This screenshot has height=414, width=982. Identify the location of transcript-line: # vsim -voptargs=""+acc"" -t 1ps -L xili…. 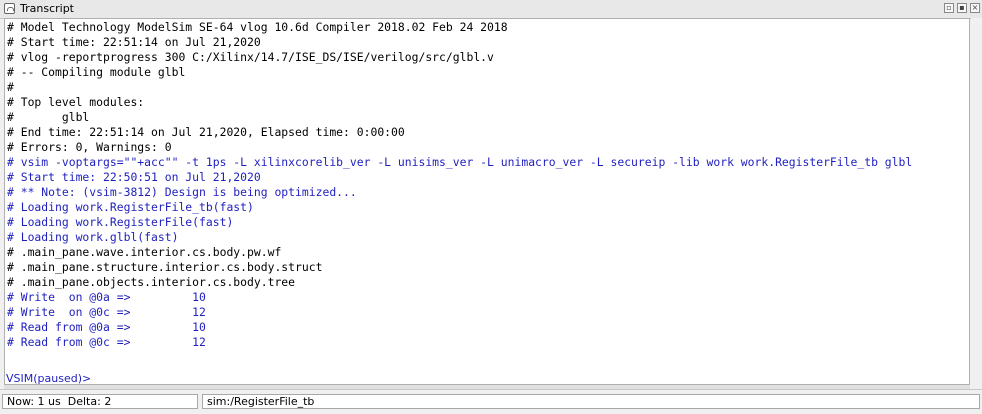
(460, 162).